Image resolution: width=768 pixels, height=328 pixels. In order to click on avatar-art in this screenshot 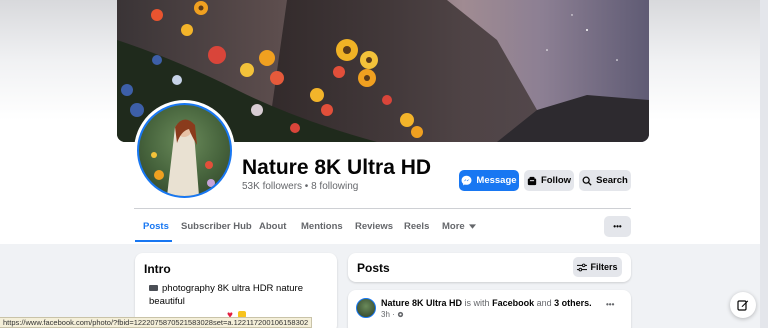, I will do `click(183, 157)`.